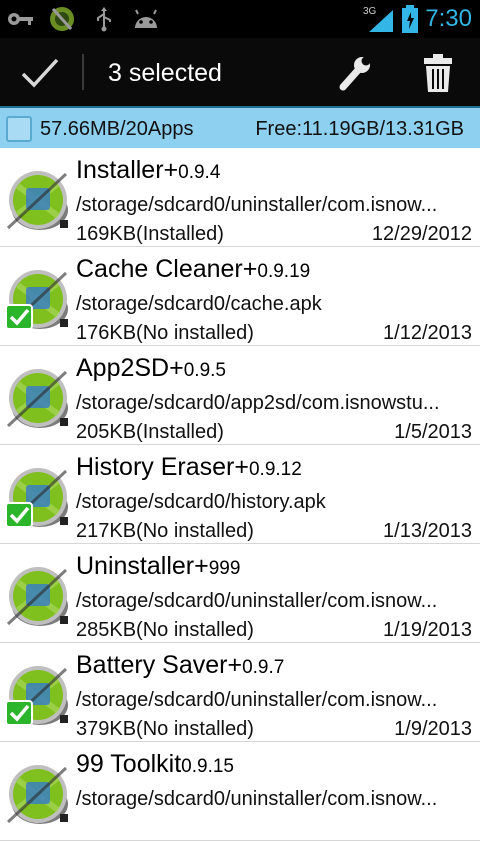 This screenshot has width=480, height=841. I want to click on android-robot-icon, so click(62, 19).